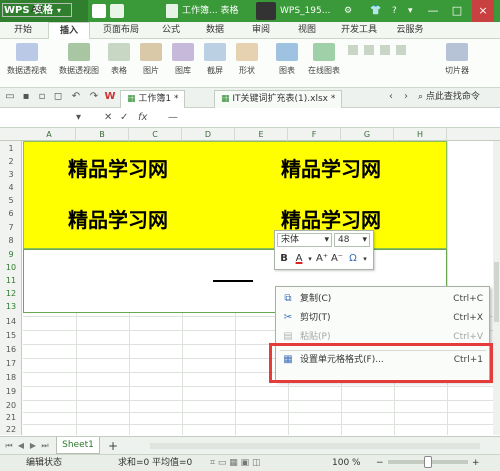  What do you see at coordinates (314, 134) in the screenshot?
I see `column-header-f: F` at bounding box center [314, 134].